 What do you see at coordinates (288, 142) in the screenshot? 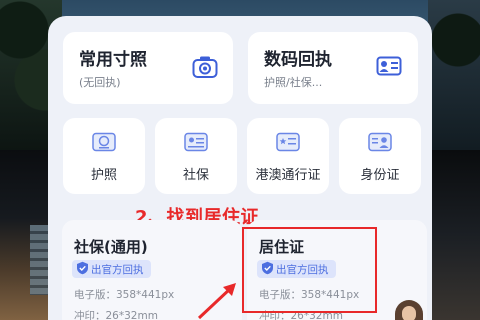
I see `travel-permit-icon` at bounding box center [288, 142].